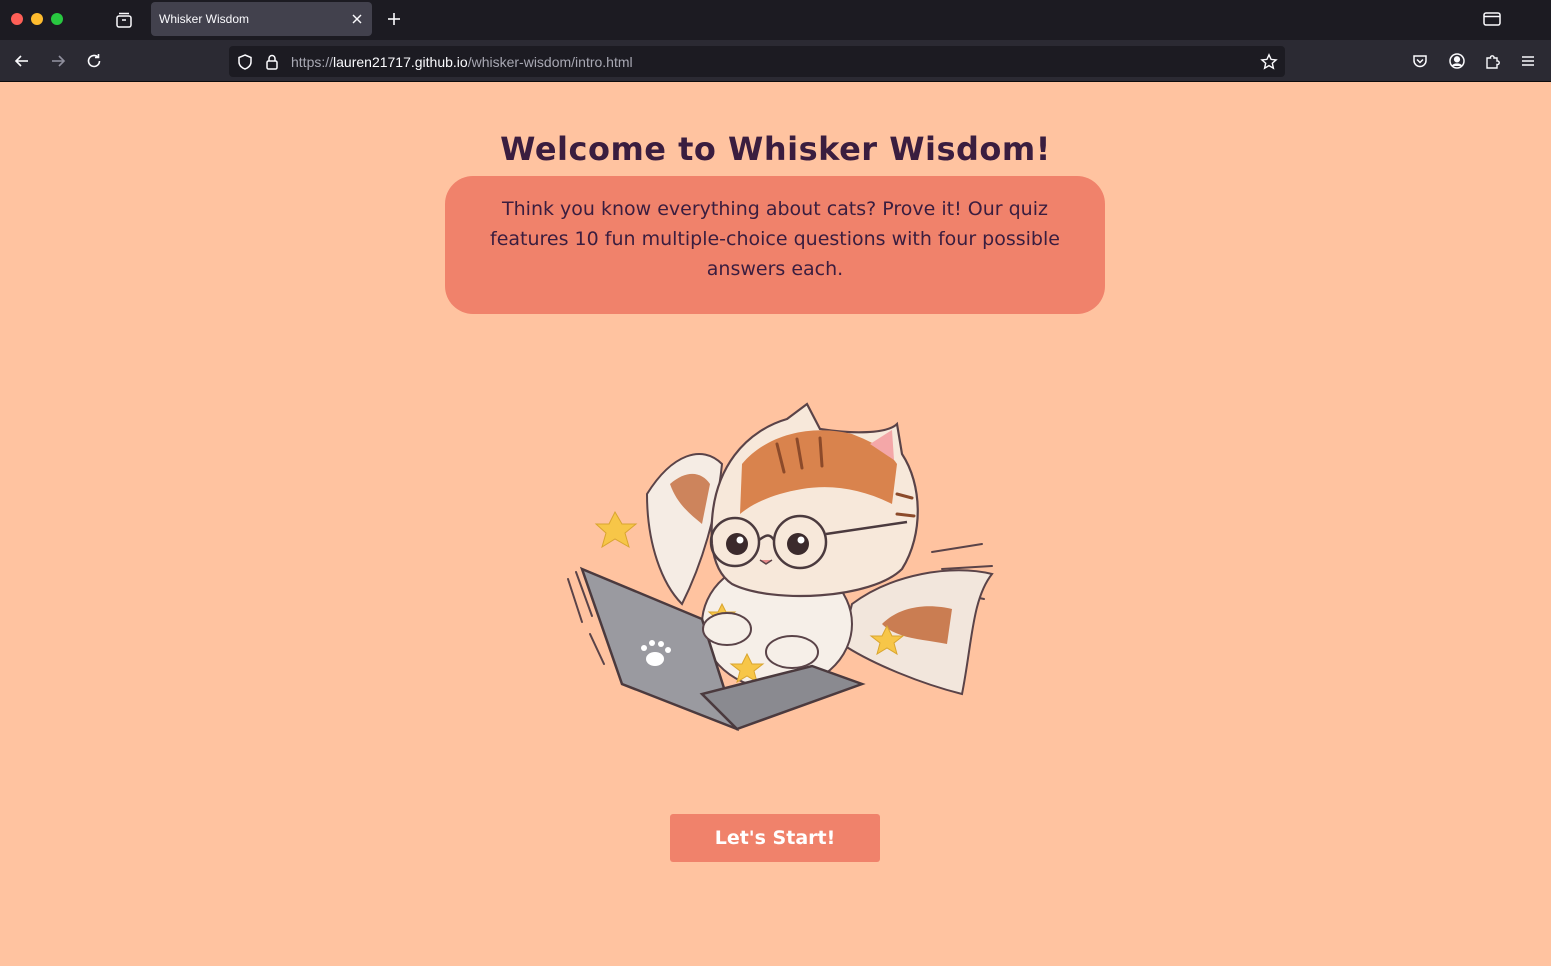  Describe the element at coordinates (57, 19) in the screenshot. I see `window-maximize-button` at that location.